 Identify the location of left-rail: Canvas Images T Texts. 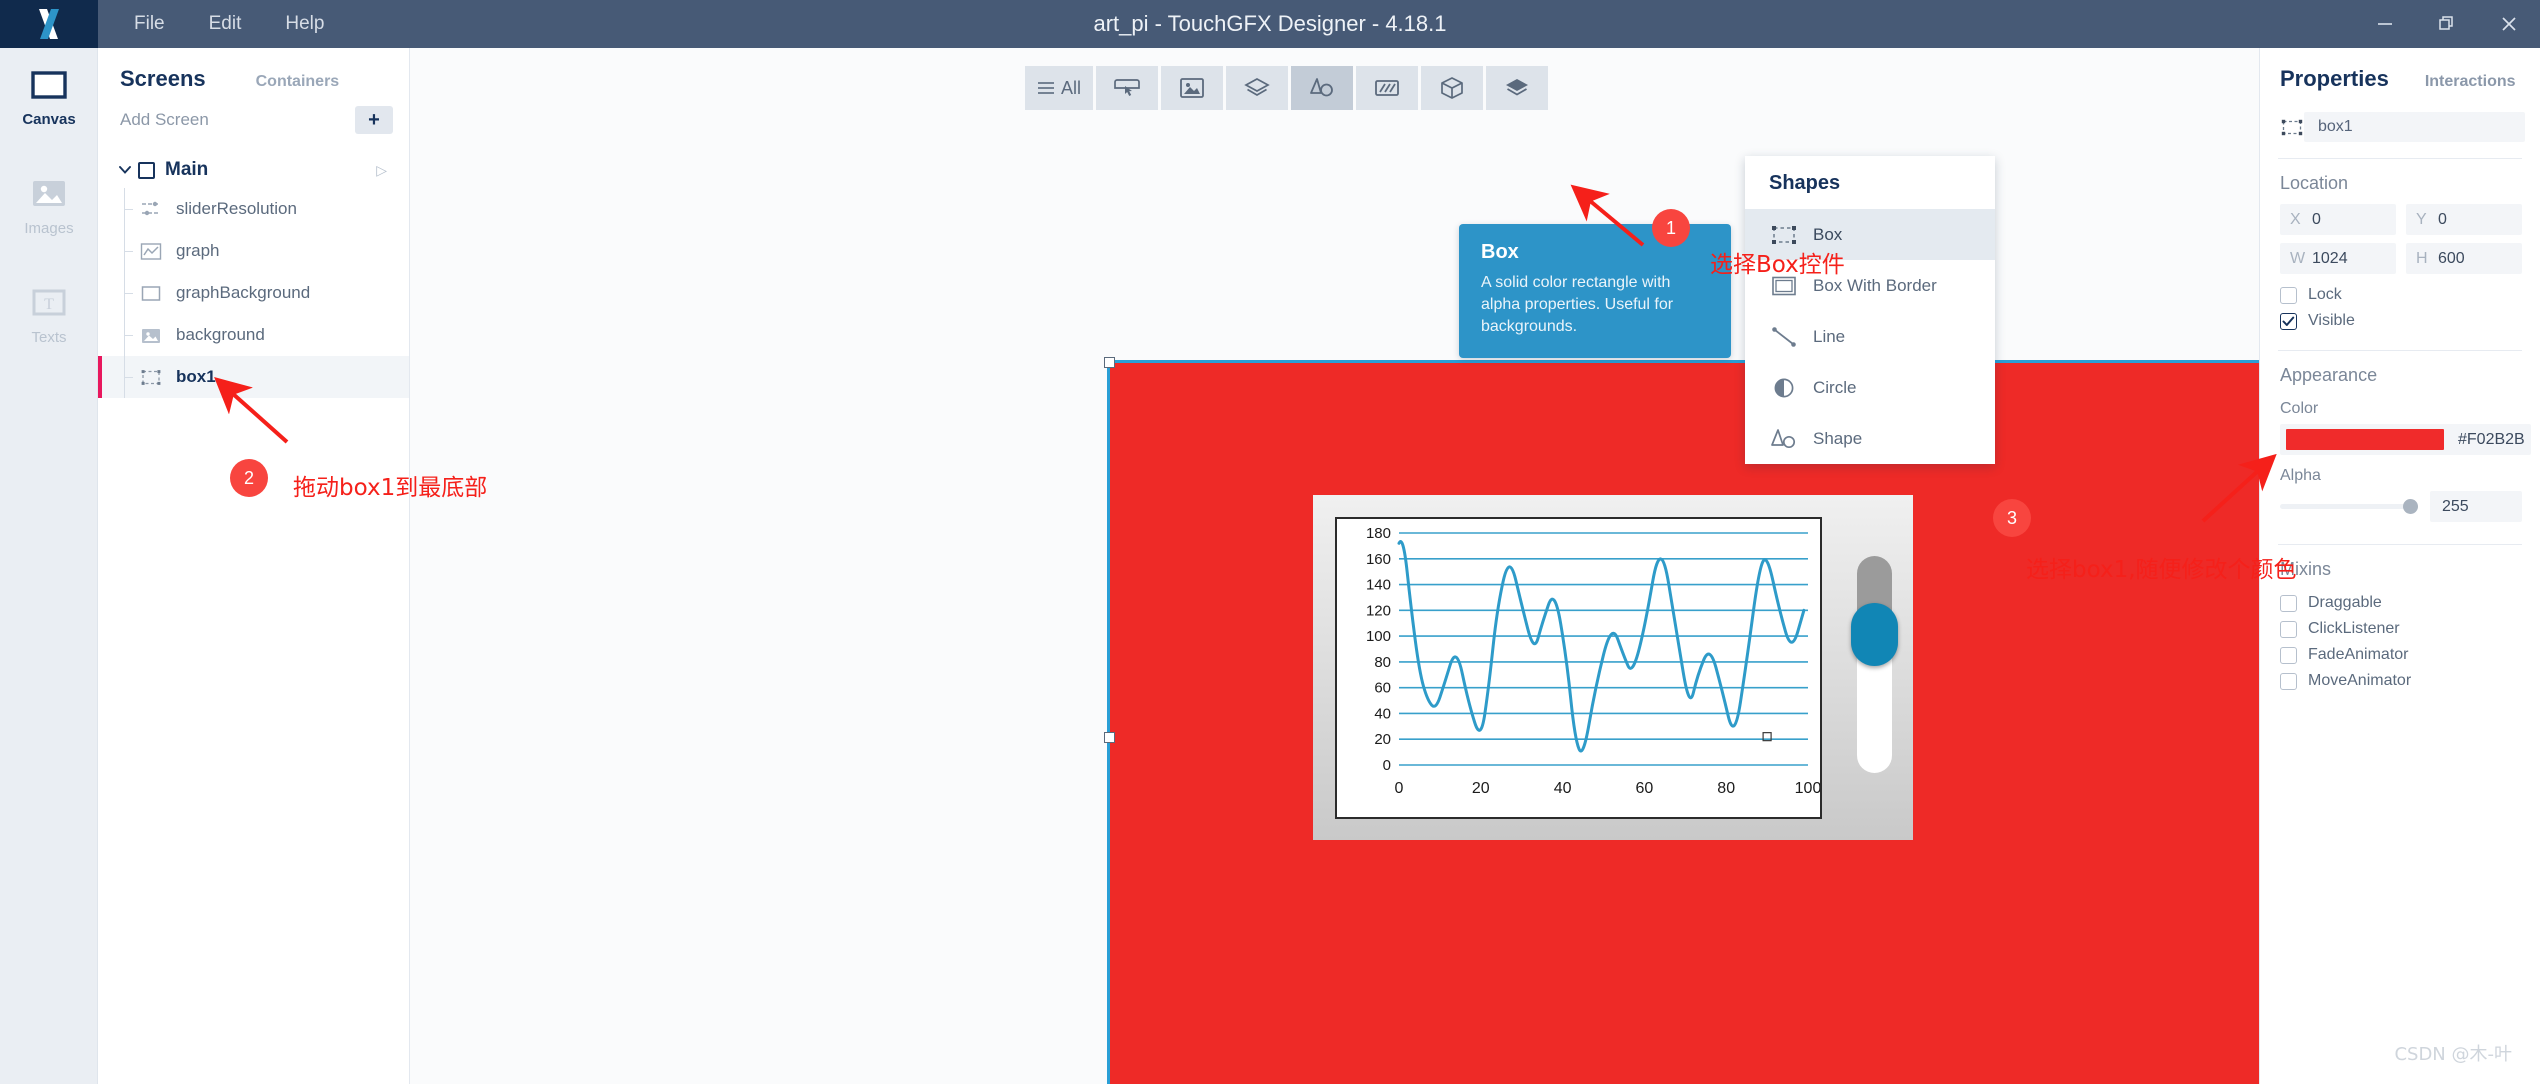
(49, 566).